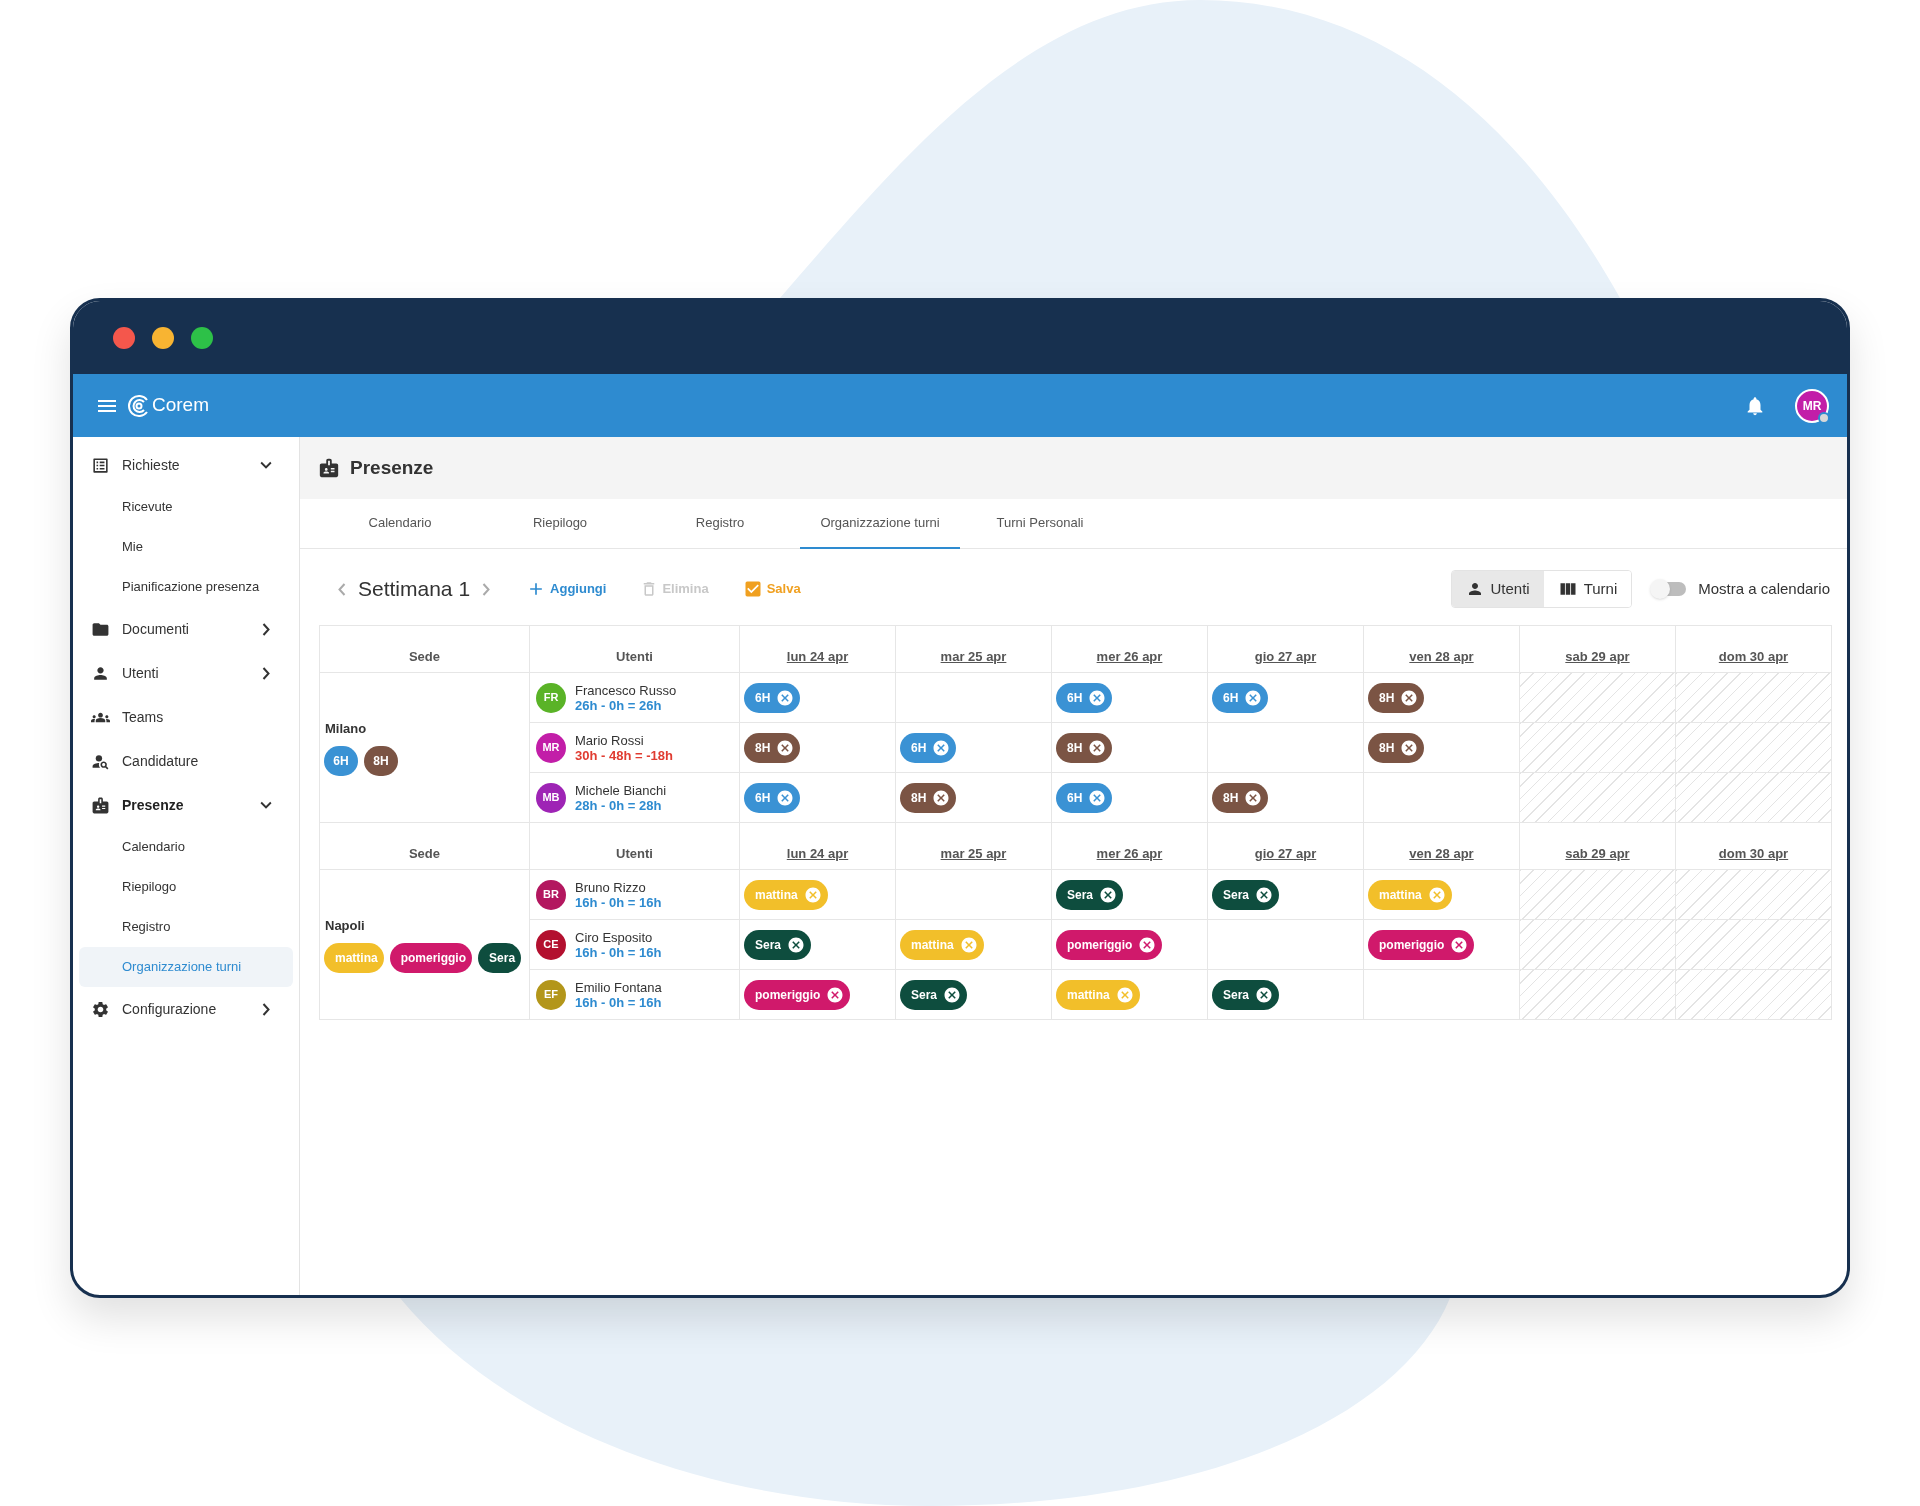 The width and height of the screenshot is (1920, 1506). I want to click on sidebar-item: Richieste, so click(186, 465).